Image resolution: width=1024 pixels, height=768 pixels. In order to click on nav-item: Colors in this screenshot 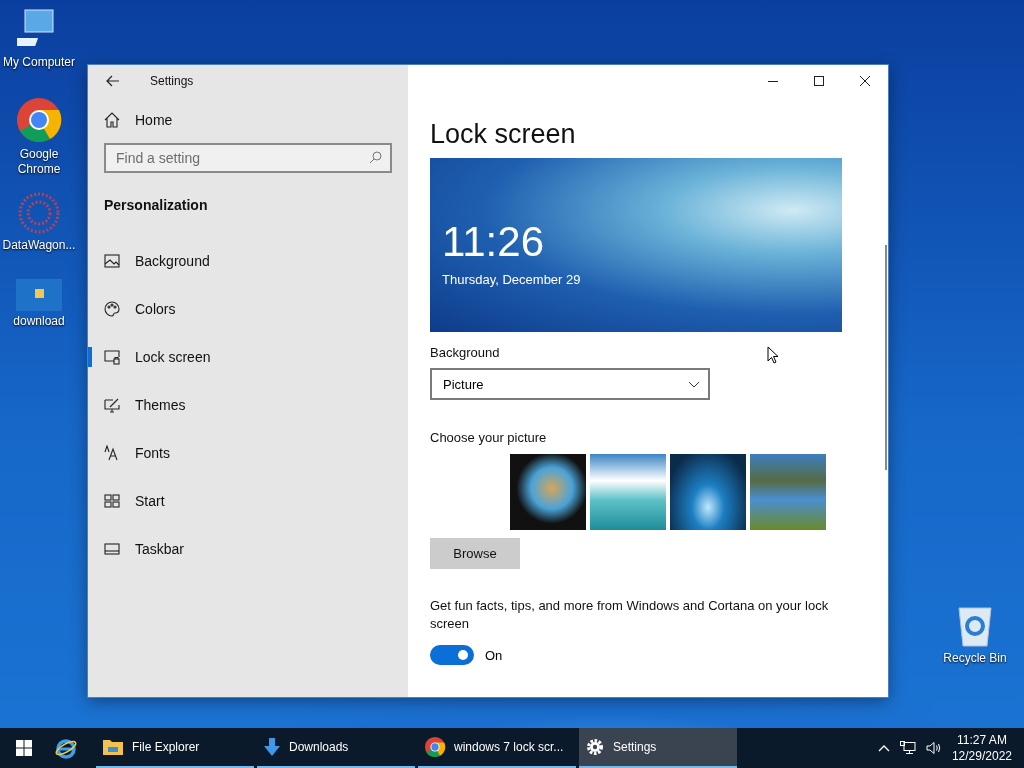, I will do `click(240, 309)`.